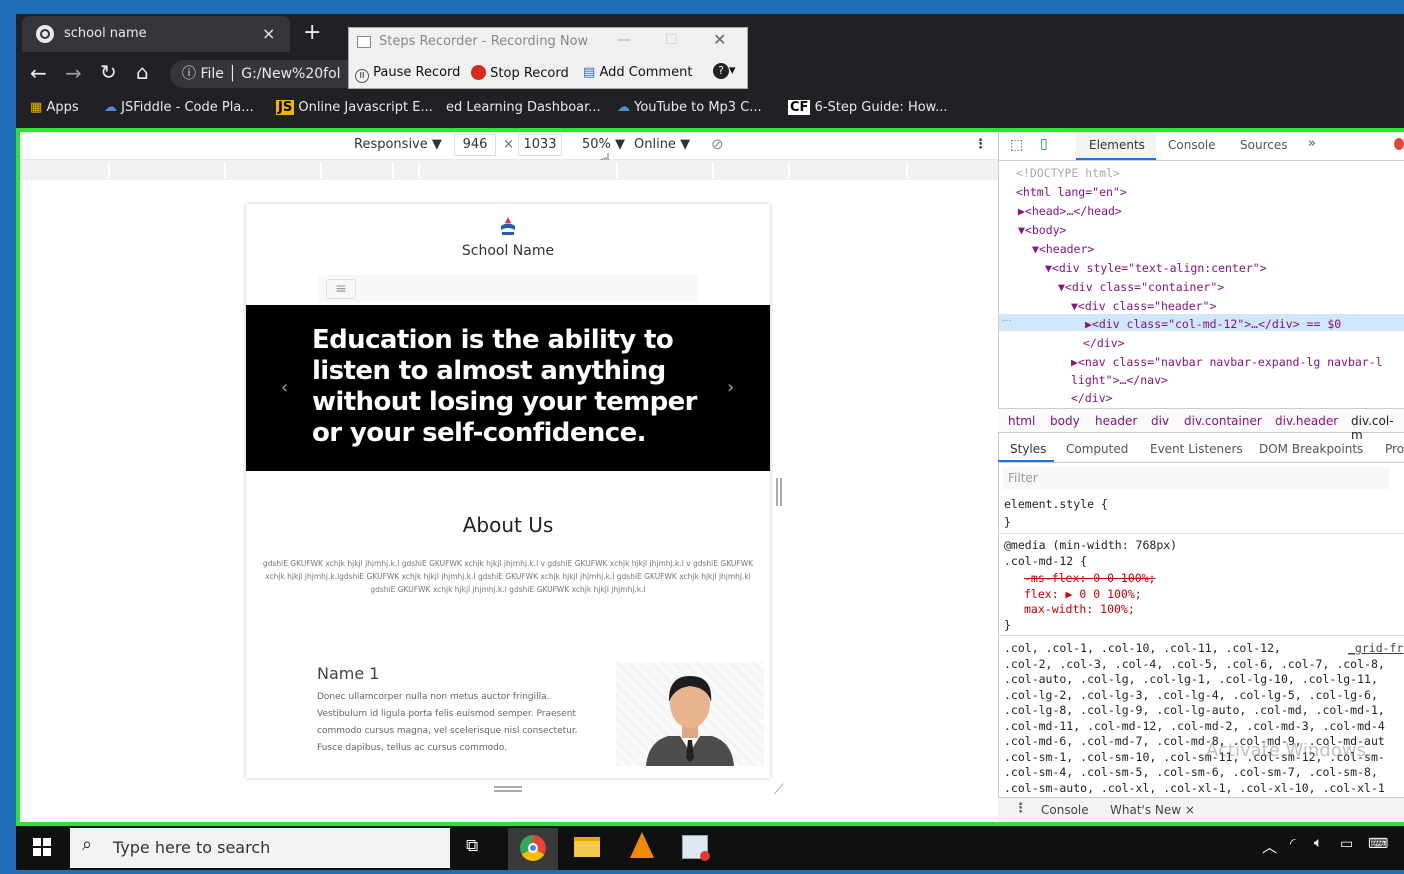 This screenshot has width=1404, height=874. Describe the element at coordinates (1091, 545) in the screenshot. I see `style-line: @media (min-width: 768px)` at that location.